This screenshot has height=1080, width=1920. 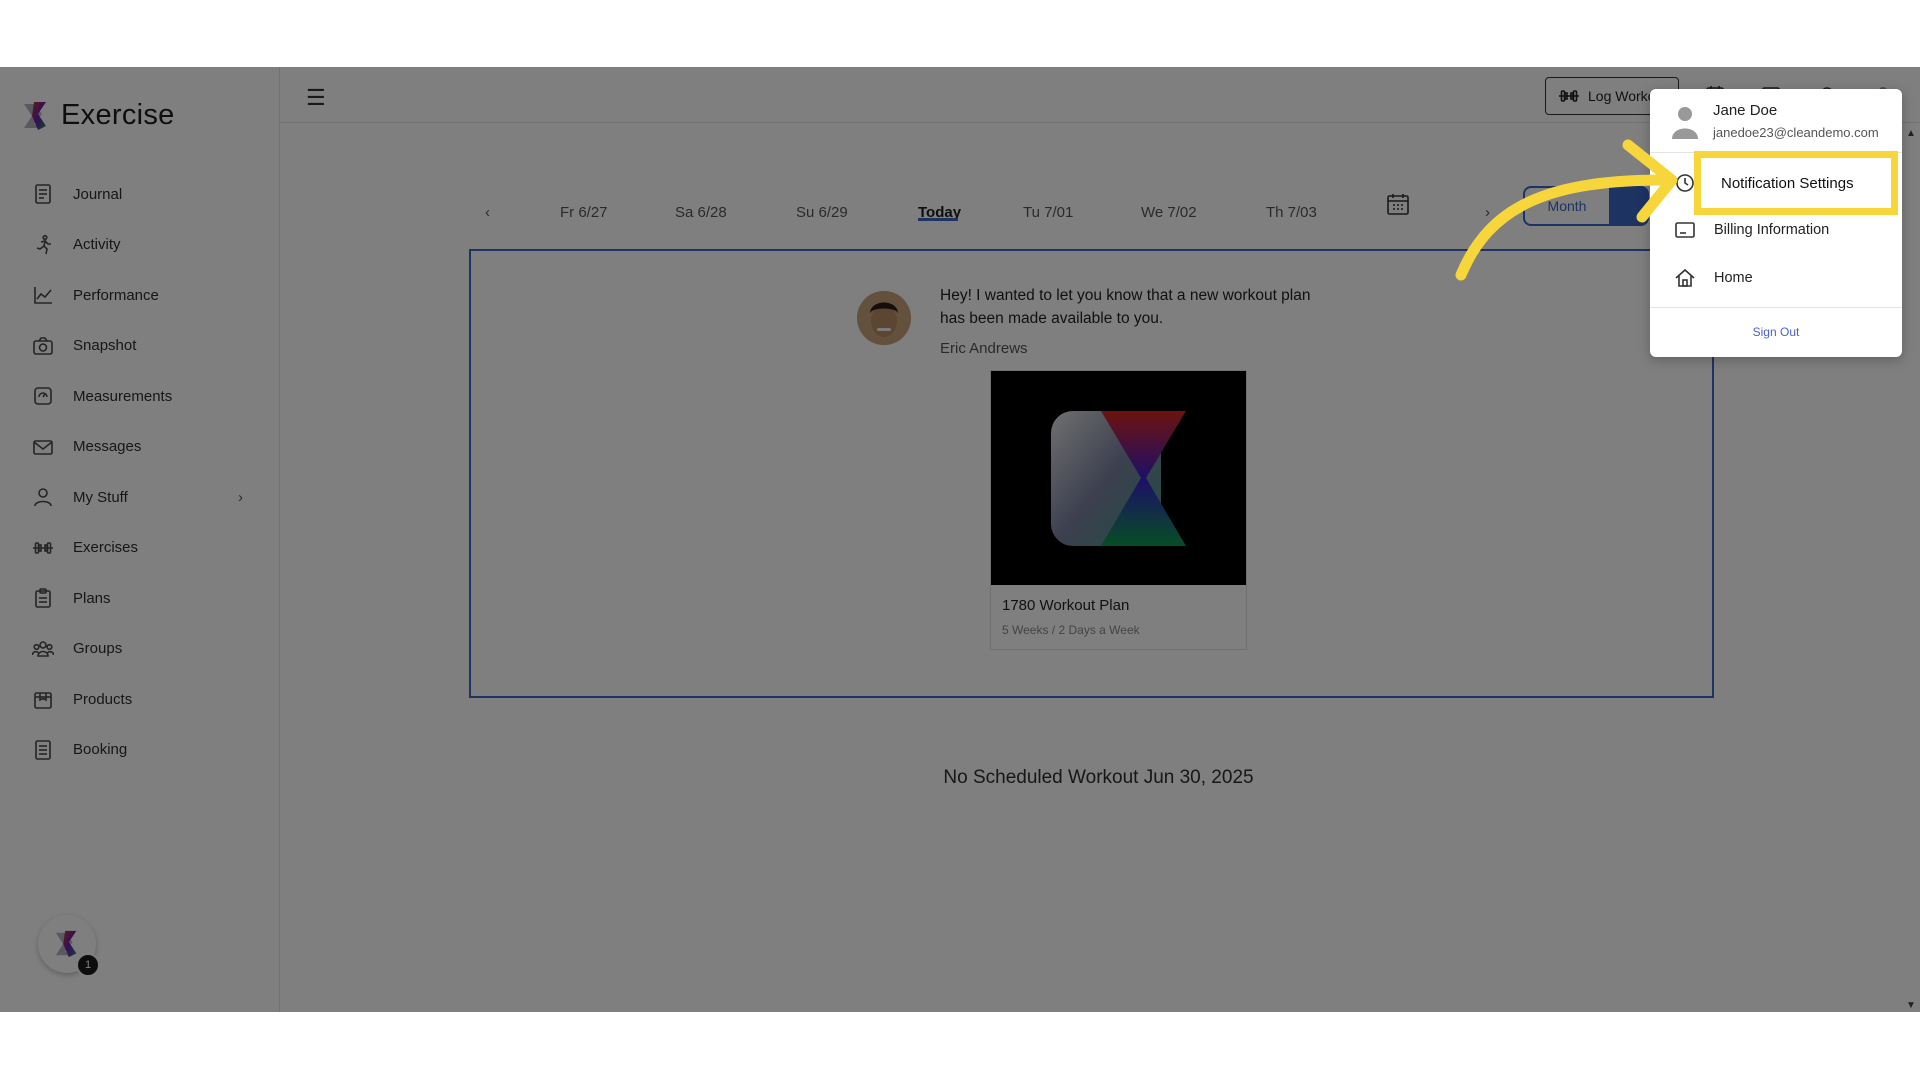 What do you see at coordinates (98, 194) in the screenshot?
I see `sidebar-item-label: Journal` at bounding box center [98, 194].